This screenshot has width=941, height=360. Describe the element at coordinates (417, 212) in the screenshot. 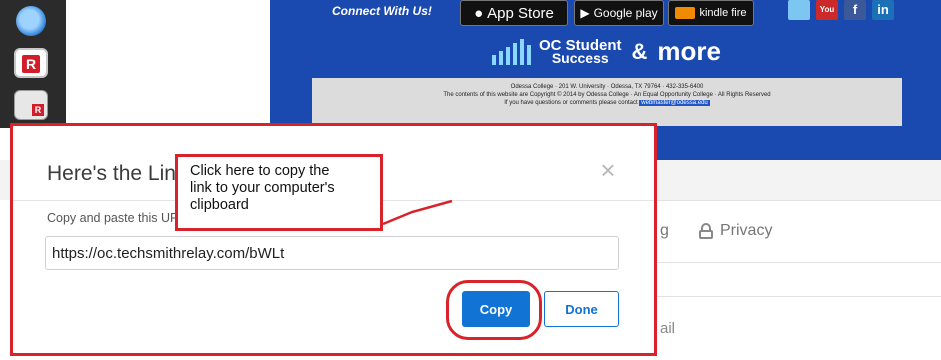

I see `callout-connector` at that location.